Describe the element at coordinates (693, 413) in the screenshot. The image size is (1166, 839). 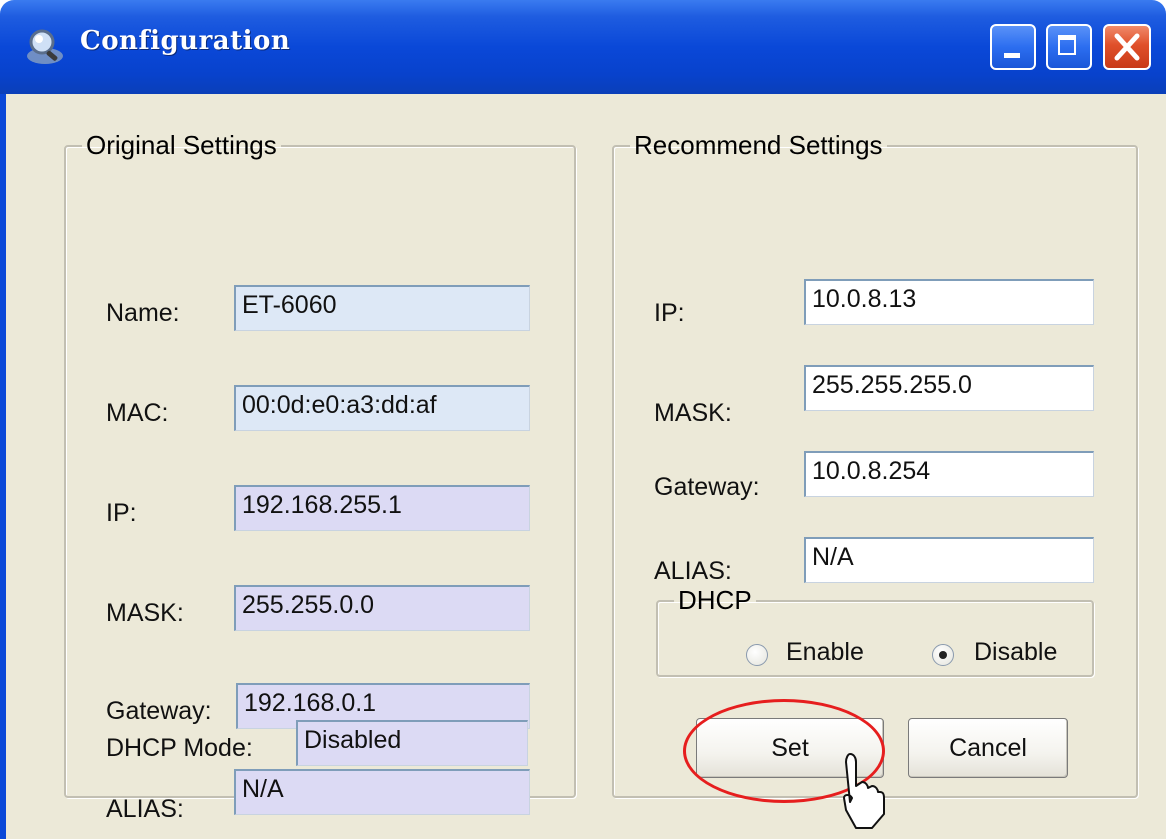
I see `recommend-mask-label: MASK:` at that location.